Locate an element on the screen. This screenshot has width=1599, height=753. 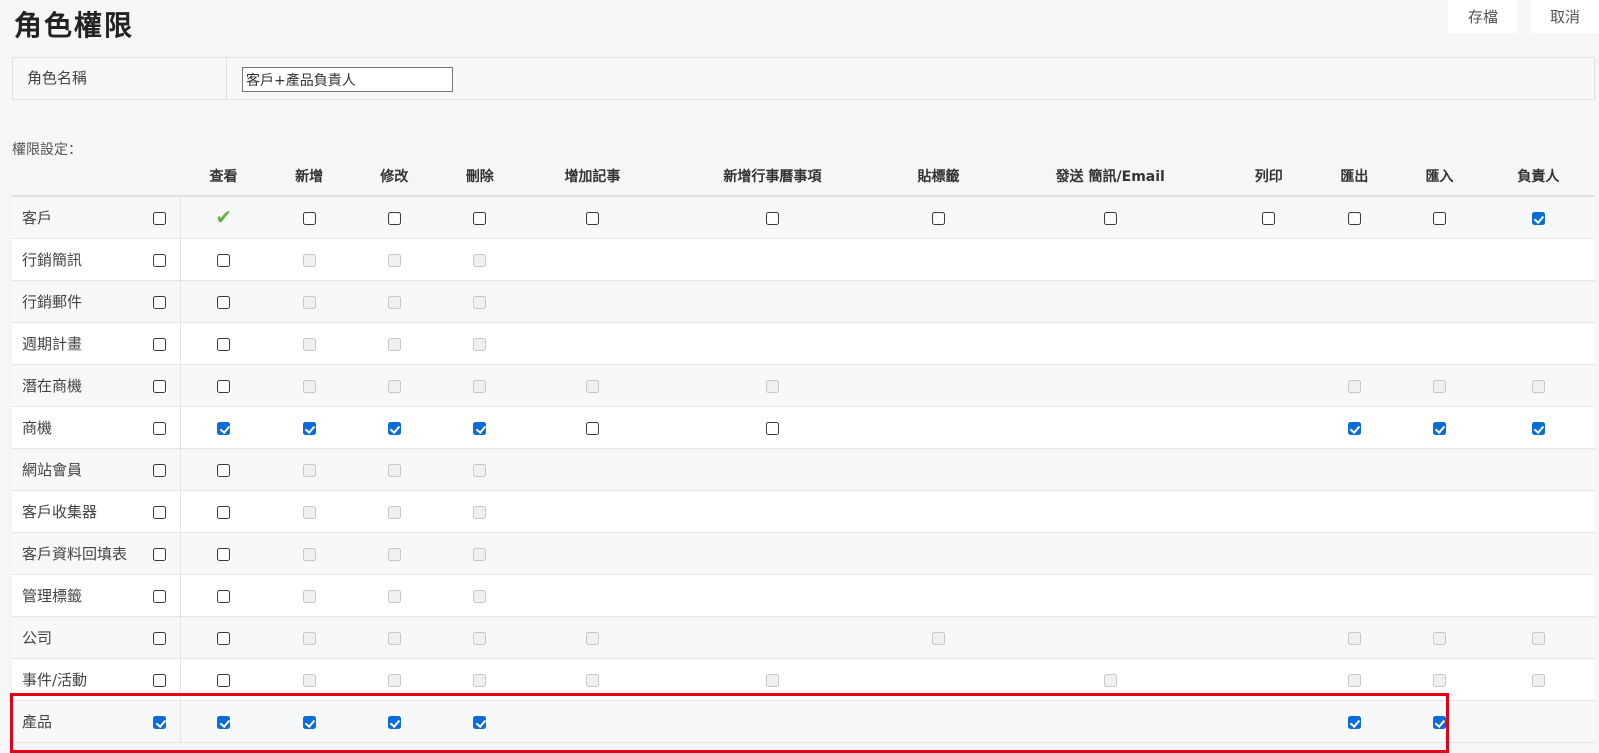
table-row: 客戶資料回填表 is located at coordinates (803, 553).